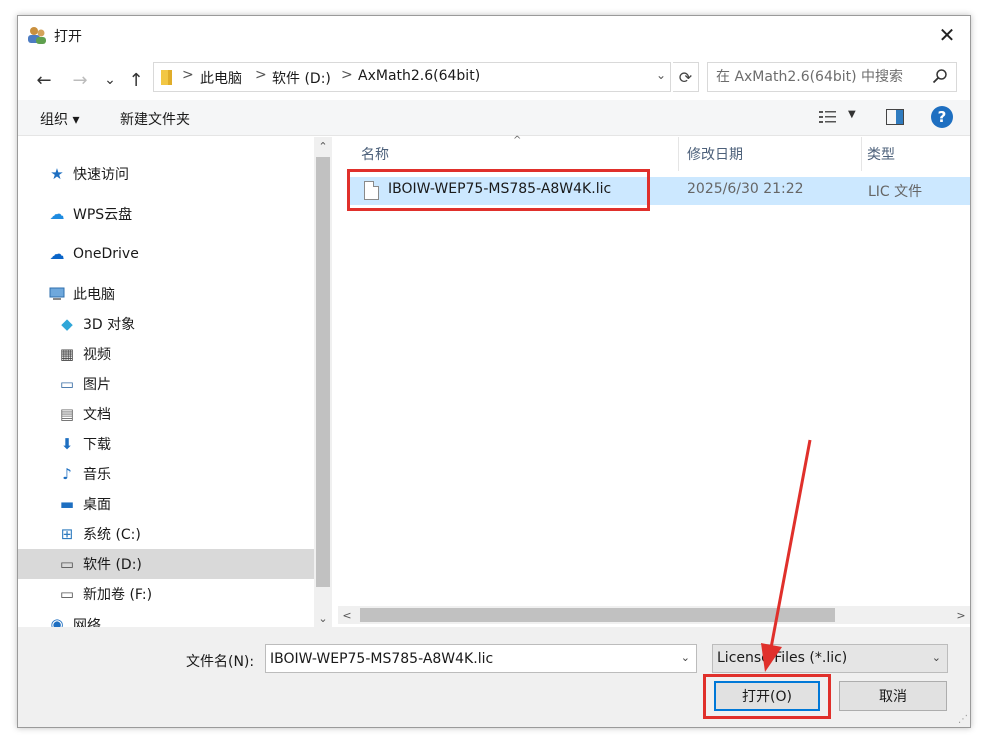  What do you see at coordinates (166, 77) in the screenshot?
I see `folder-icon` at bounding box center [166, 77].